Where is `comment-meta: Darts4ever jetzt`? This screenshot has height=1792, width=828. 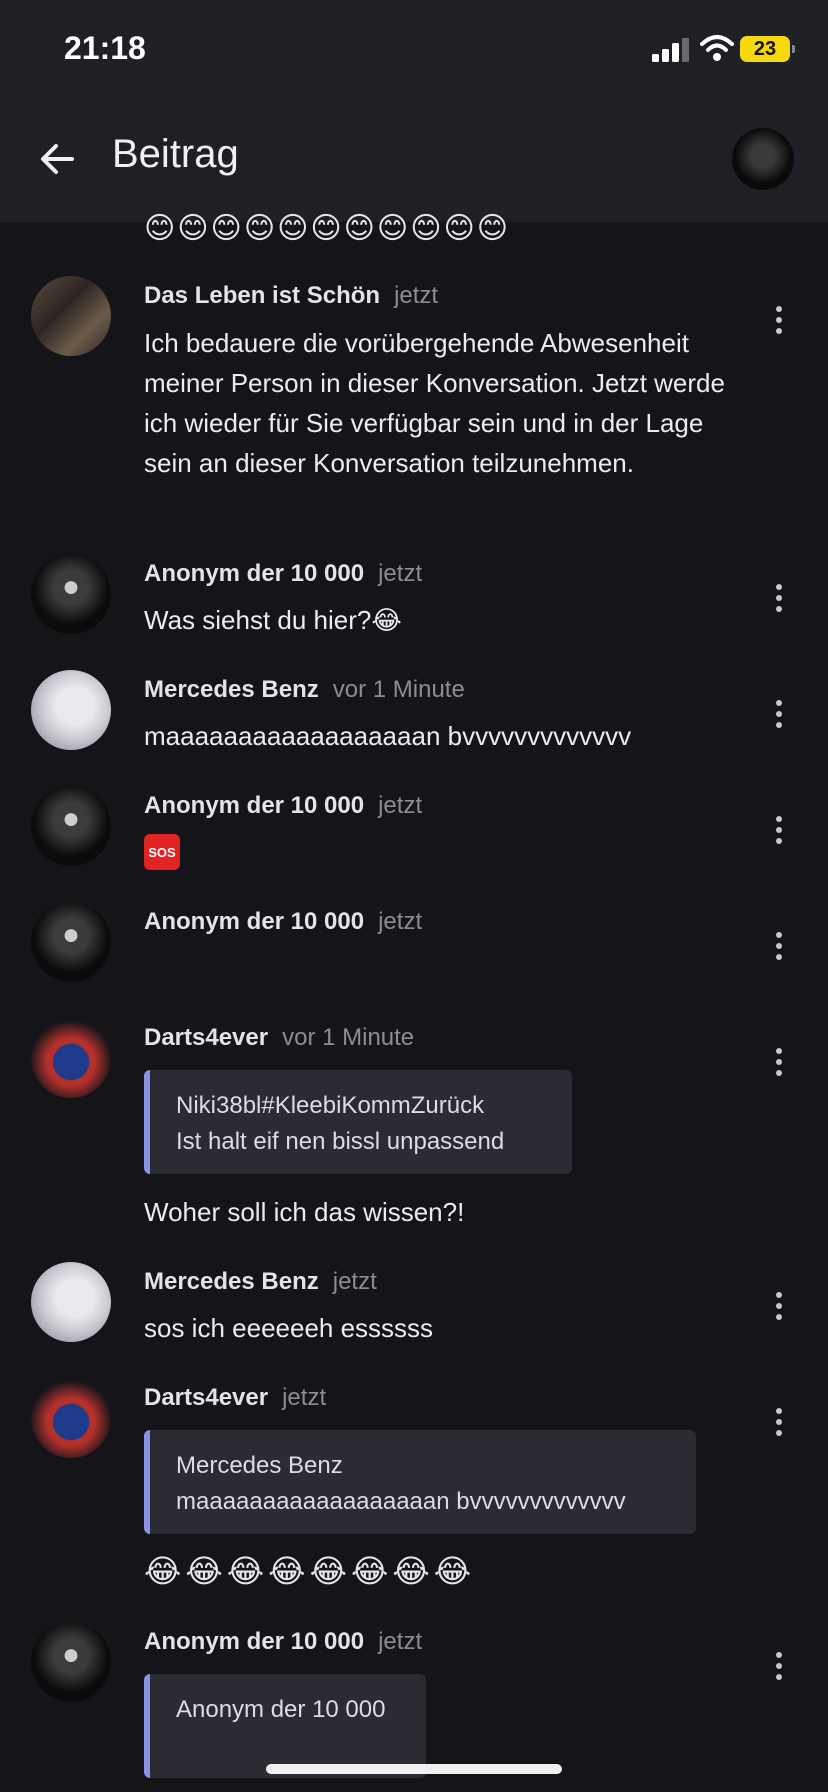
comment-meta: Darts4ever jetzt is located at coordinates (235, 1398).